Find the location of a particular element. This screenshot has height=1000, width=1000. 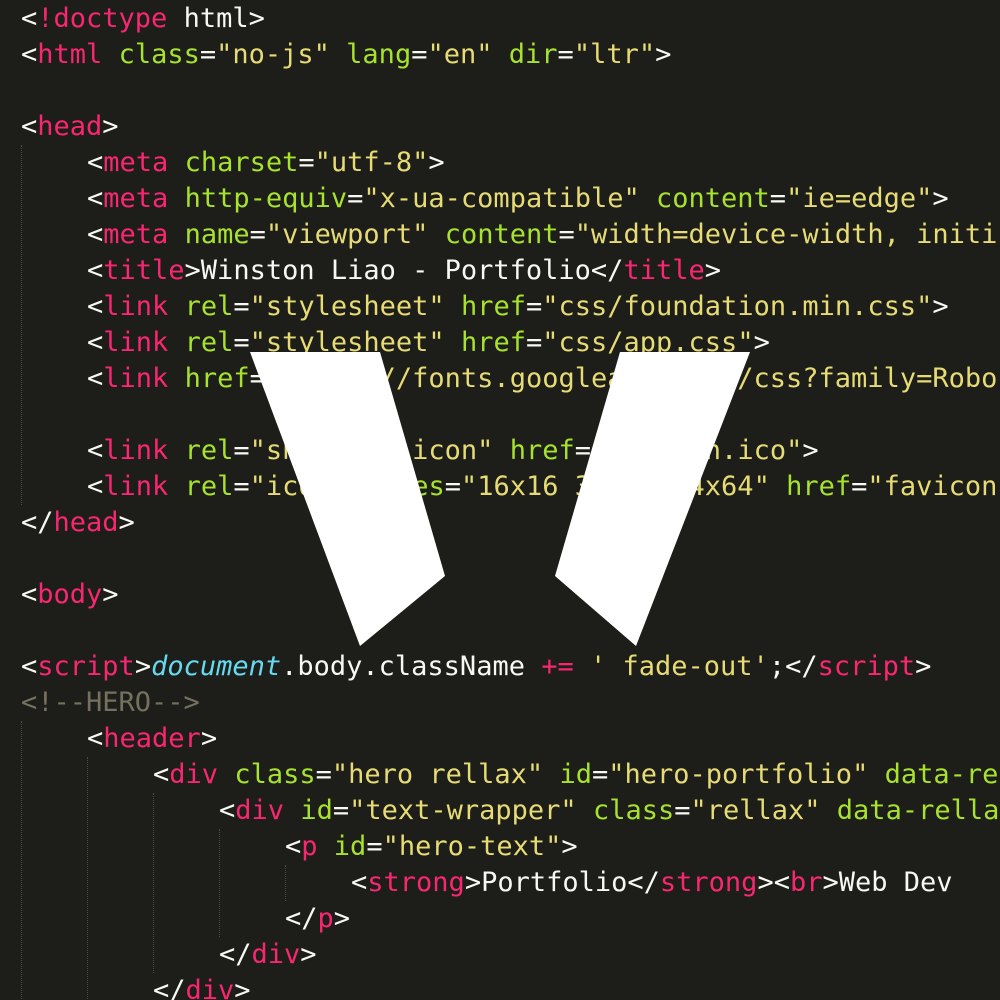

code-line: <!doctype html> is located at coordinates (143, 19).